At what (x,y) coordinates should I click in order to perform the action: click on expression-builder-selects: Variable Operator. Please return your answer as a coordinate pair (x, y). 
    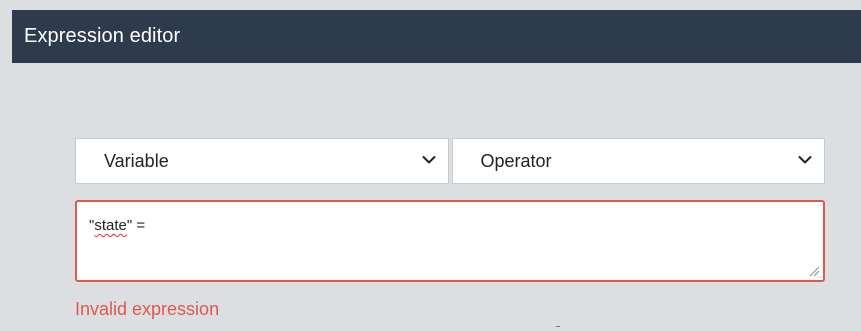
    Looking at the image, I should click on (450, 161).